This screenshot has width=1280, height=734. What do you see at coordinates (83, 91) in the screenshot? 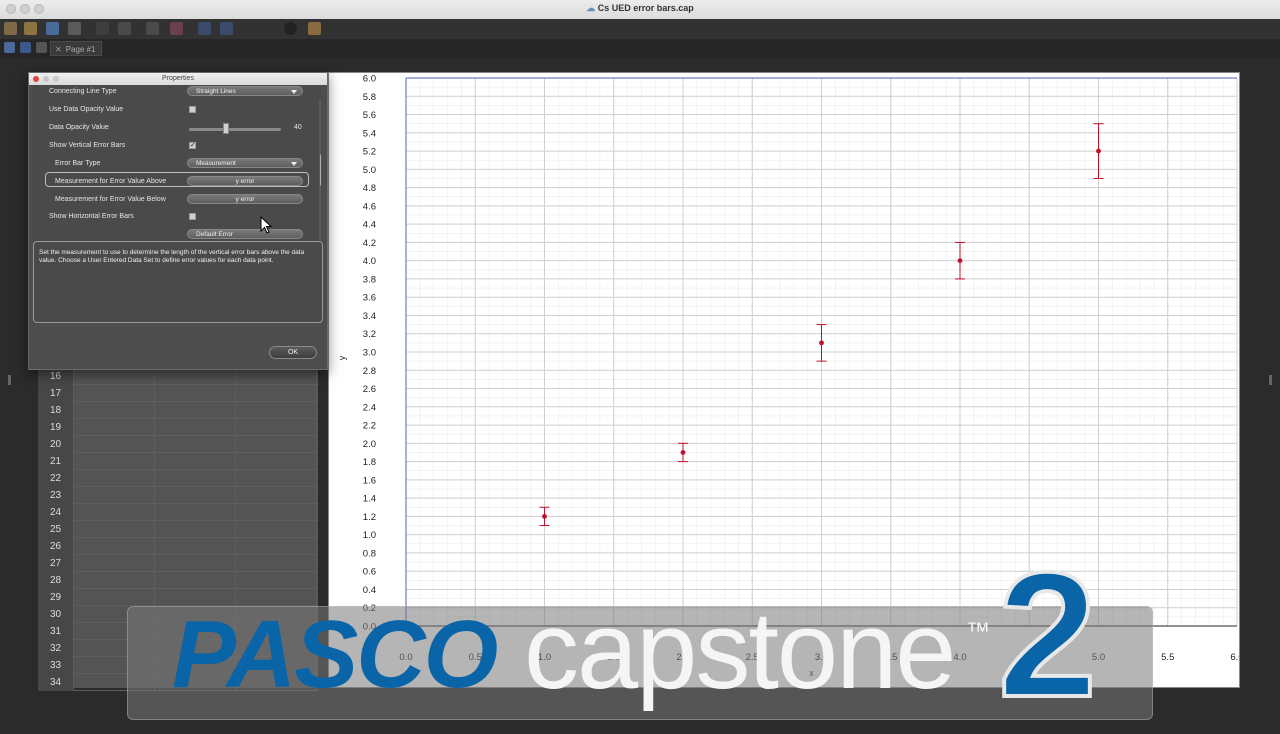
I see `connecting-line-type-label: Connecting Line Type` at bounding box center [83, 91].